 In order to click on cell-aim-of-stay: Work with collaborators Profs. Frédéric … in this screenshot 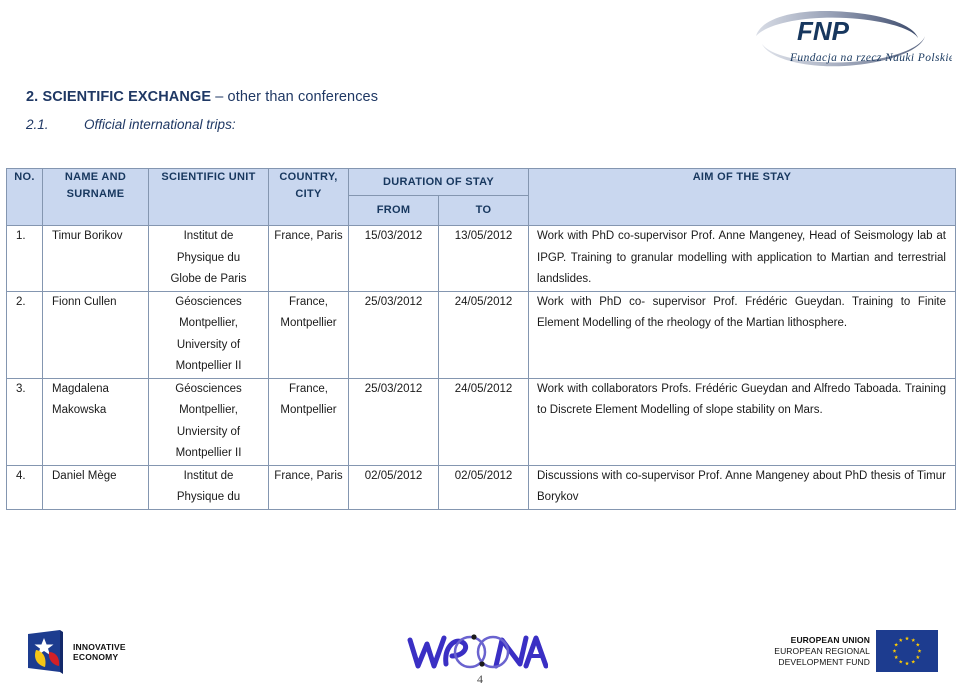, I will do `click(742, 421)`.